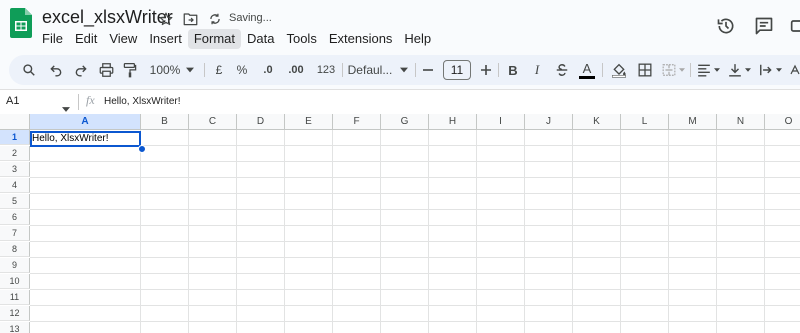 This screenshot has height=333, width=800. What do you see at coordinates (739, 70) in the screenshot?
I see `vertical-align-icon` at bounding box center [739, 70].